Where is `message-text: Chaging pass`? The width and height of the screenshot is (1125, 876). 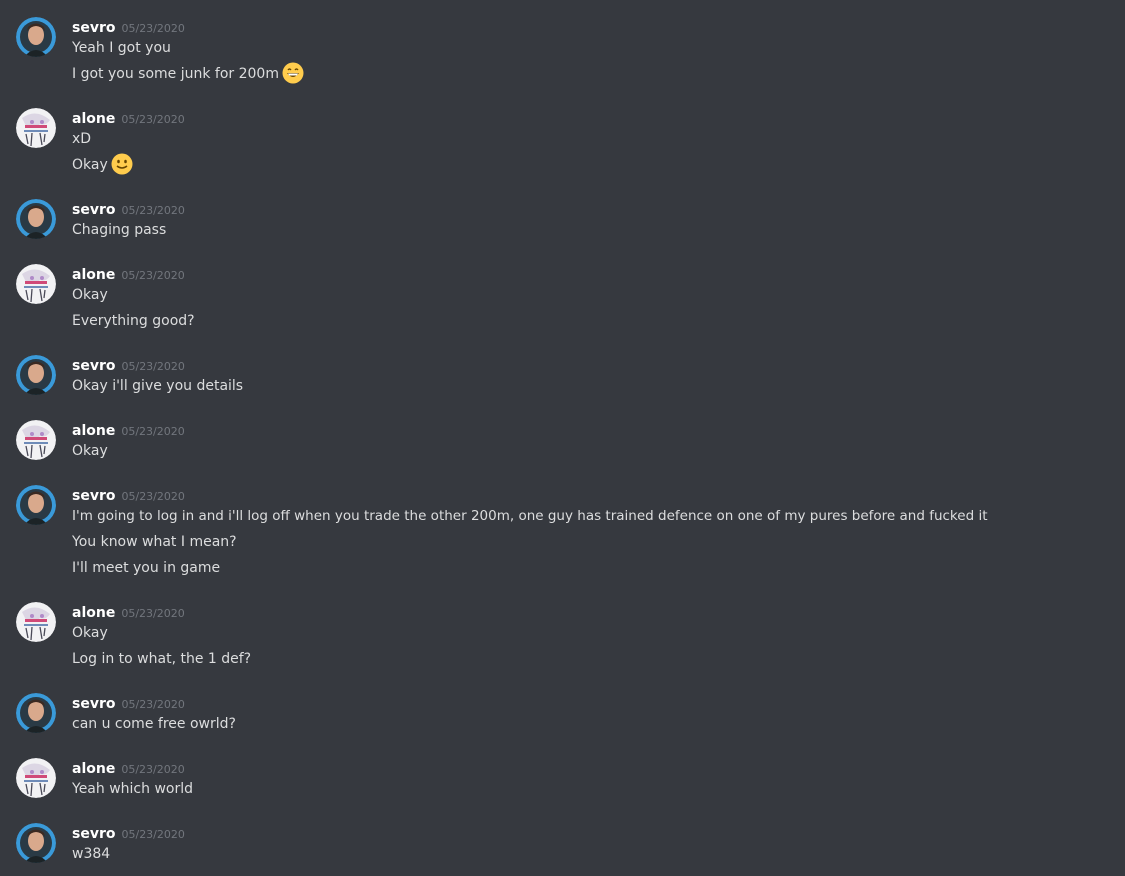 message-text: Chaging pass is located at coordinates (119, 230).